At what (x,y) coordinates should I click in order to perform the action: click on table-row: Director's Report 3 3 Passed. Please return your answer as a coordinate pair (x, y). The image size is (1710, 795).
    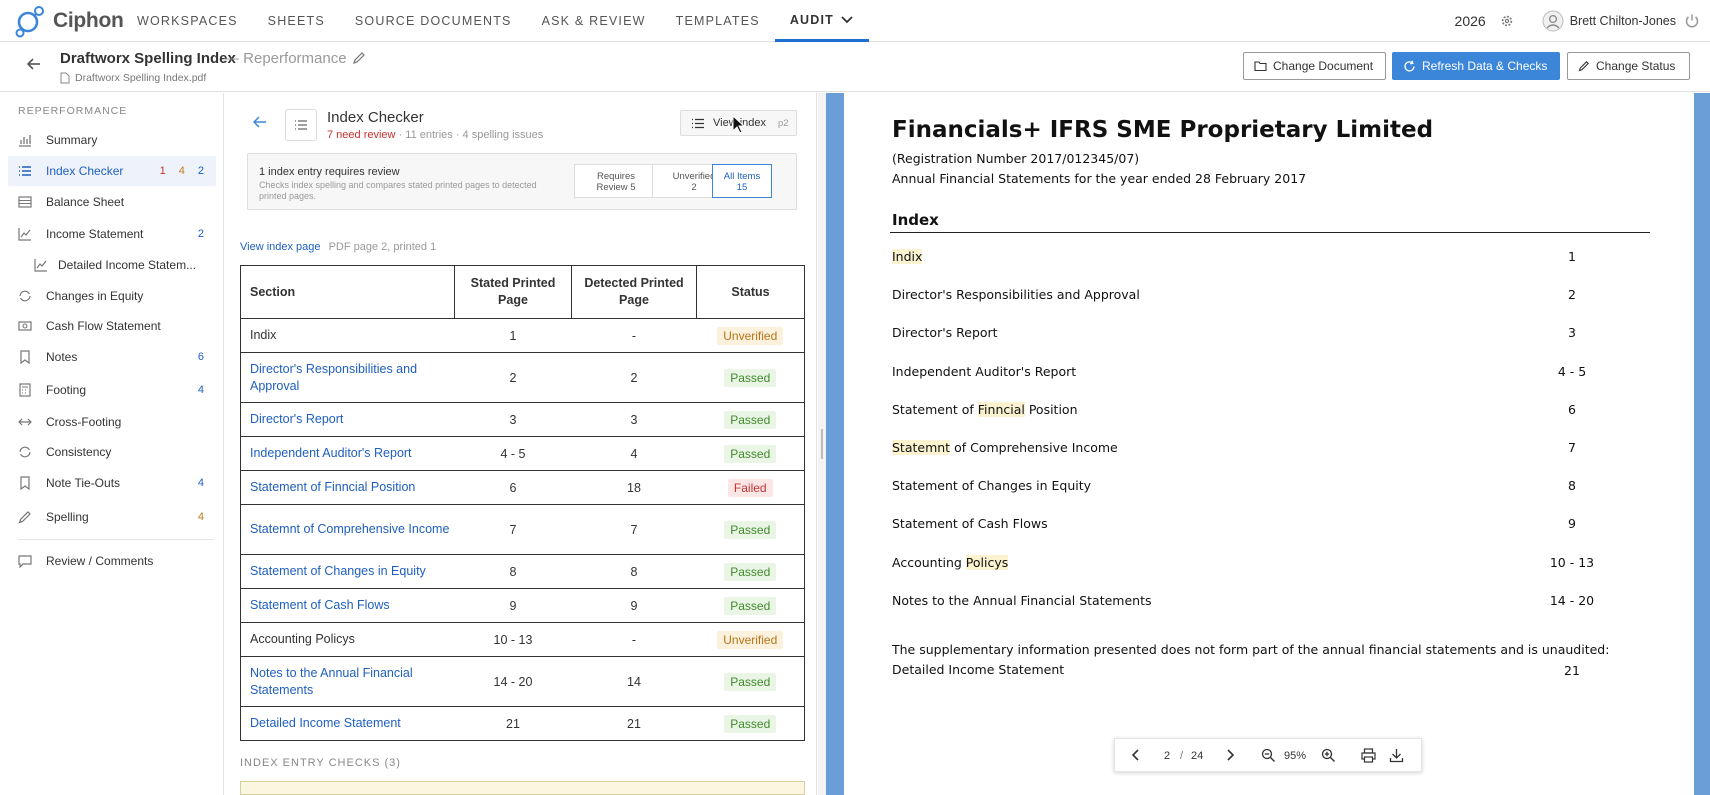
    Looking at the image, I should click on (522, 419).